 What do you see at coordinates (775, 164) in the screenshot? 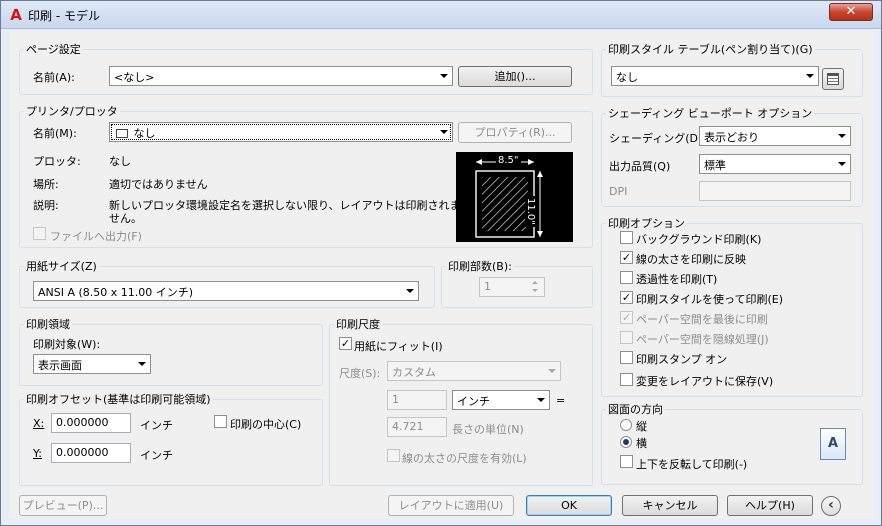
I see `quality-select: 標準` at bounding box center [775, 164].